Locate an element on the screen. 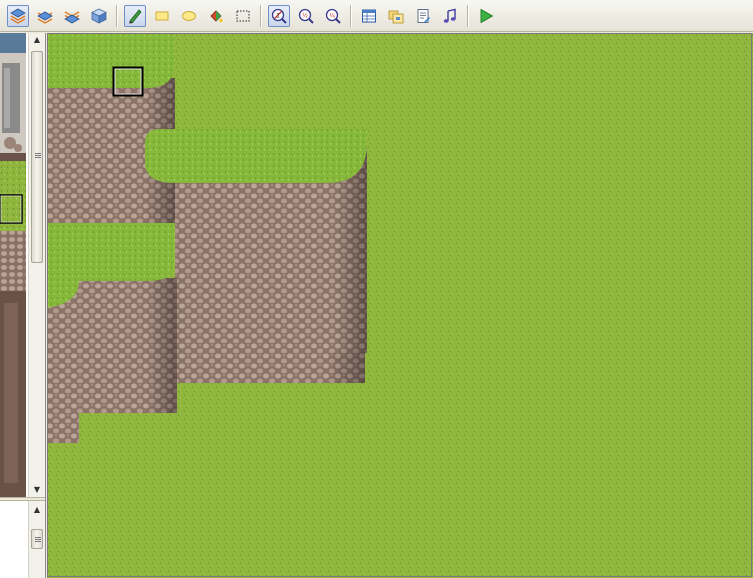  database-button is located at coordinates (369, 16).